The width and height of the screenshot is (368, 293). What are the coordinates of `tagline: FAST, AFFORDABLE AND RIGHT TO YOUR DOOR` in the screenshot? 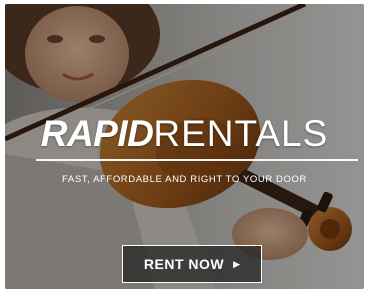 It's located at (184, 179).